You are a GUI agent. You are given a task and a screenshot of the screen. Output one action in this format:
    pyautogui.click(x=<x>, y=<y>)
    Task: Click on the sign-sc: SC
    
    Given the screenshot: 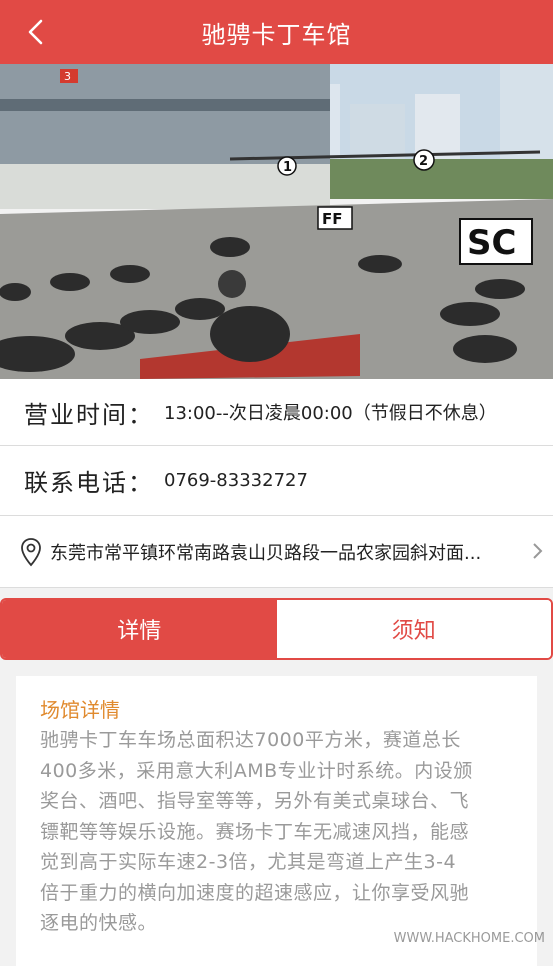 What is the action you would take?
    pyautogui.click(x=491, y=243)
    